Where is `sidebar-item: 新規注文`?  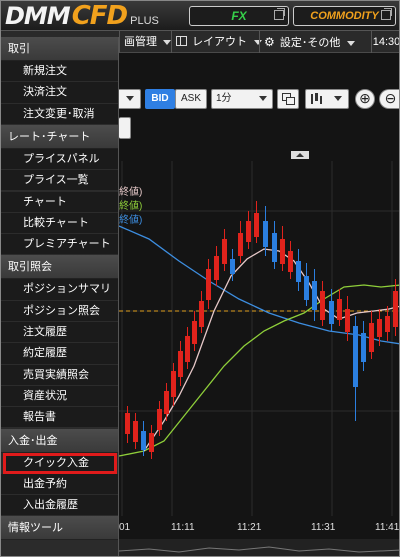
sidebar-item: 新規注文 is located at coordinates (59, 72).